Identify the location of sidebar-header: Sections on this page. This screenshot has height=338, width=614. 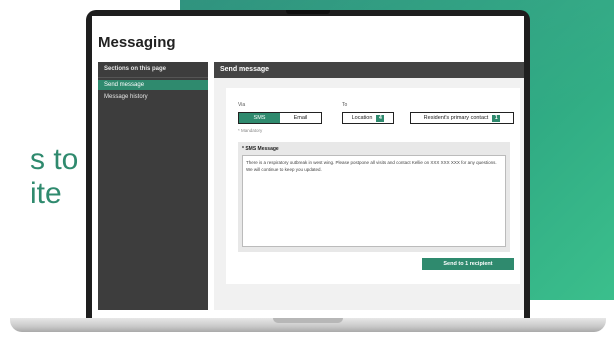
(153, 70).